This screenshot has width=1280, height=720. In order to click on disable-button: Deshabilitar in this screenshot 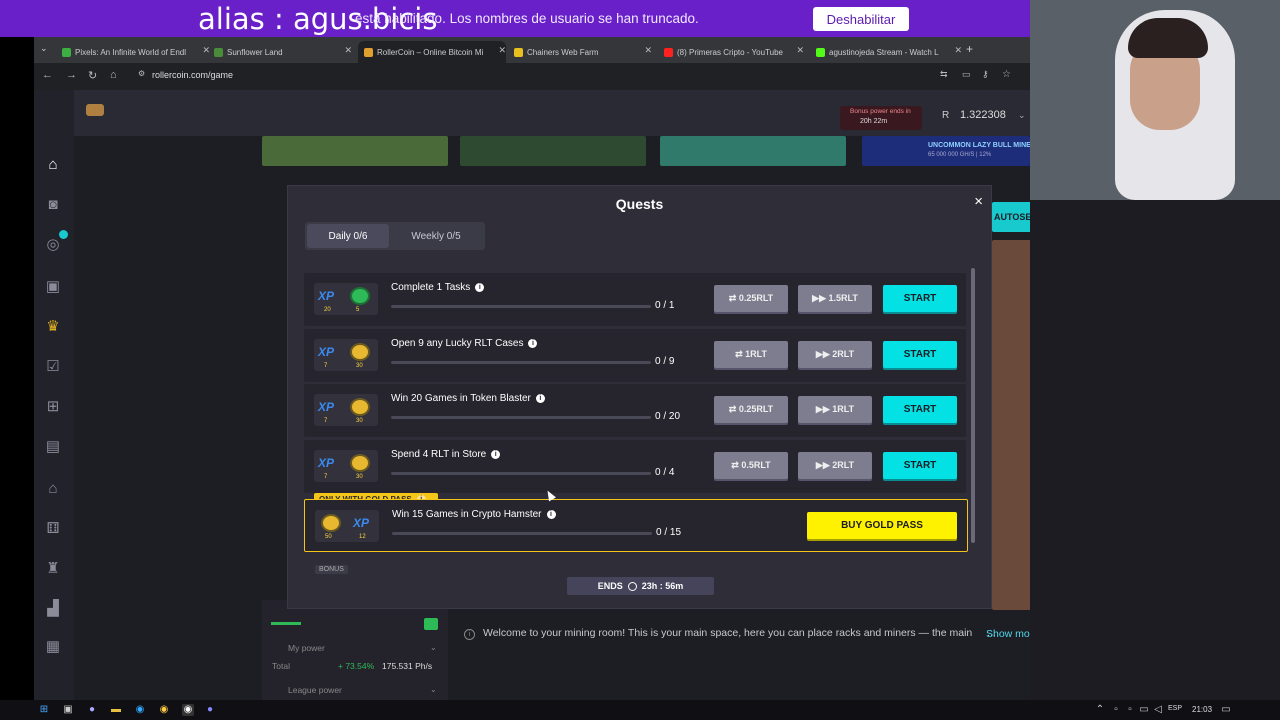, I will do `click(861, 19)`.